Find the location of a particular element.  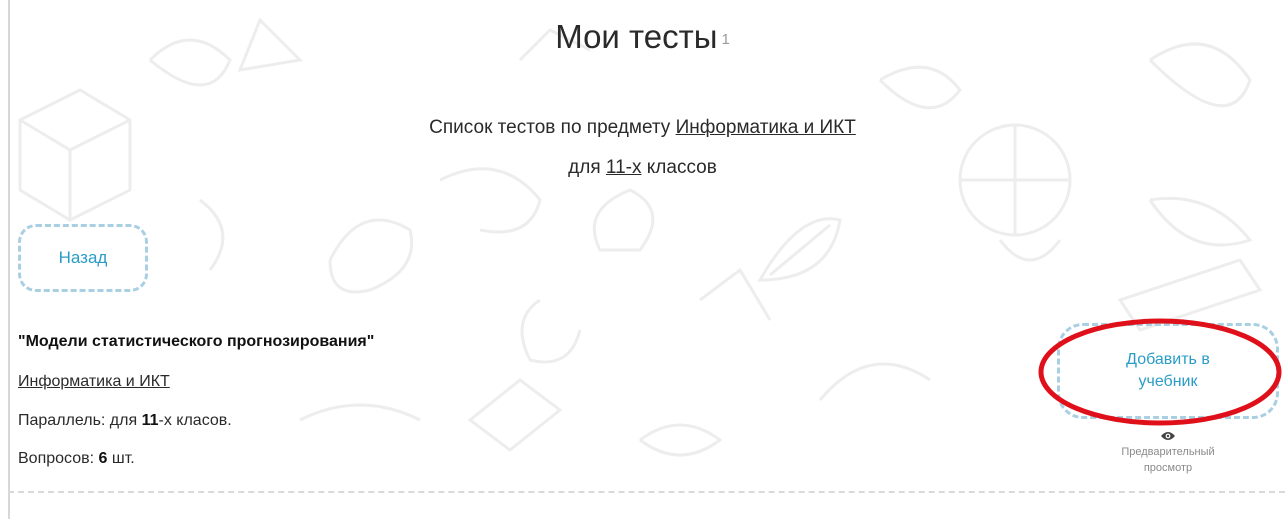

grade-line: для 11-х классов is located at coordinates (642, 168).